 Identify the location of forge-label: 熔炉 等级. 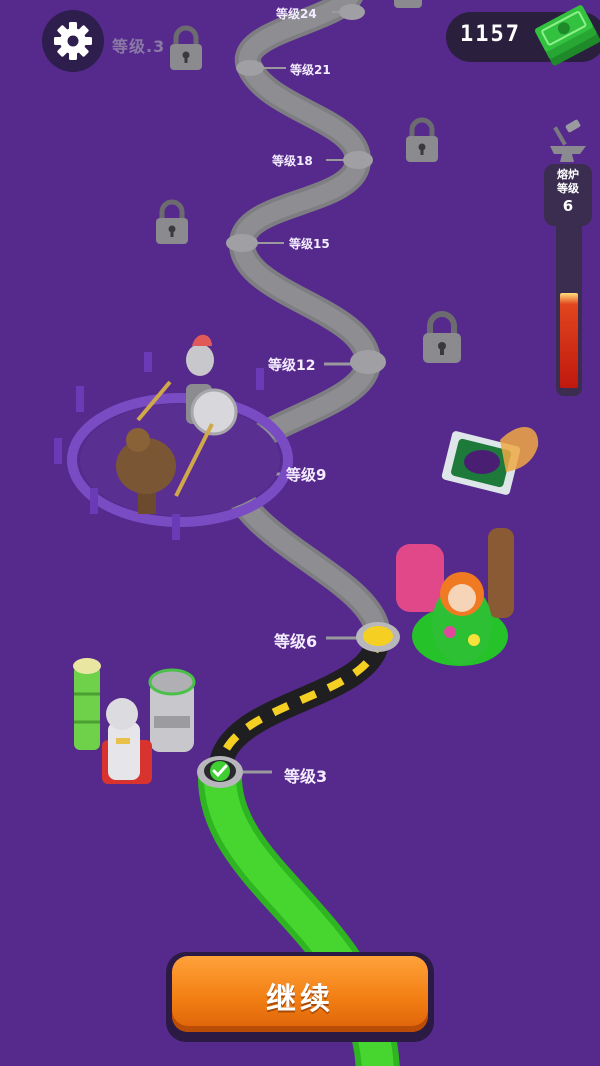
(568, 181).